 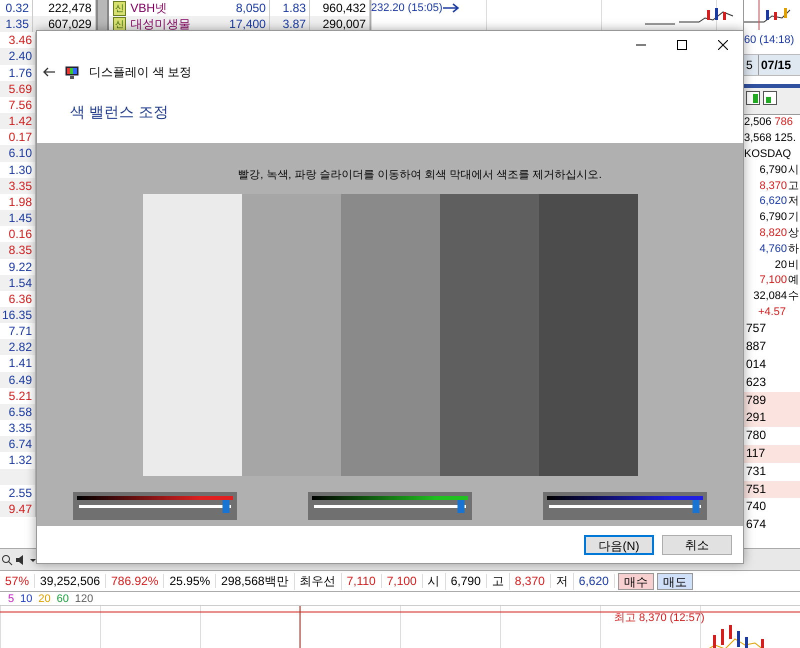 What do you see at coordinates (18, 581) in the screenshot?
I see `stat-value: 57%` at bounding box center [18, 581].